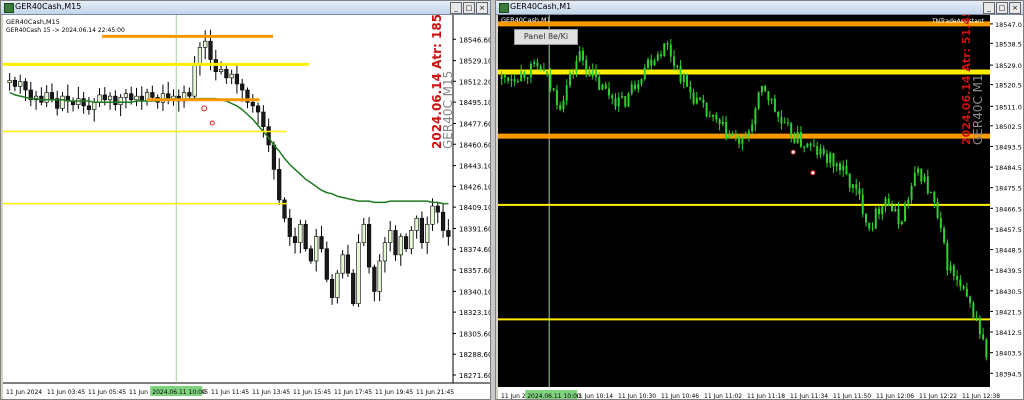 The width and height of the screenshot is (1024, 400). What do you see at coordinates (680, 396) in the screenshot?
I see `time-label: 11 Jun 10:46` at bounding box center [680, 396].